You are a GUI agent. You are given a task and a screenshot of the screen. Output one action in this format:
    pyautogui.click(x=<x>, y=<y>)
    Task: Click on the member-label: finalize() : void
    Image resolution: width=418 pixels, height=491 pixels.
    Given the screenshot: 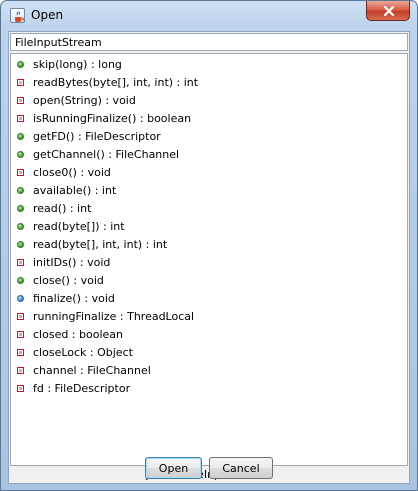 What is the action you would take?
    pyautogui.click(x=74, y=298)
    